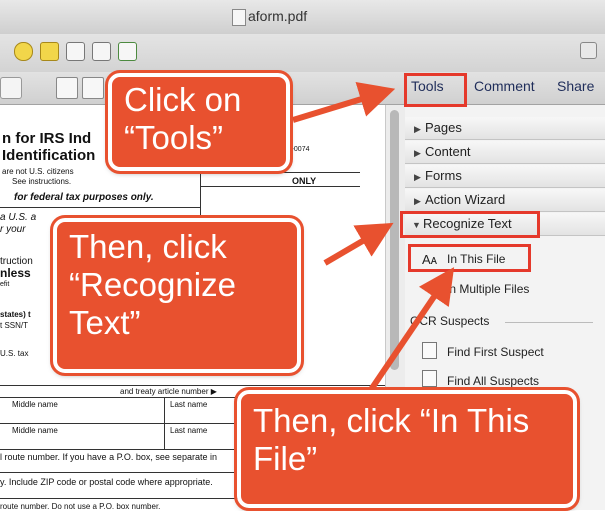 Image resolution: width=605 pixels, height=511 pixels. What do you see at coordinates (407, 449) in the screenshot?
I see `callout-in-this-file: Then, click “In This File”` at bounding box center [407, 449].